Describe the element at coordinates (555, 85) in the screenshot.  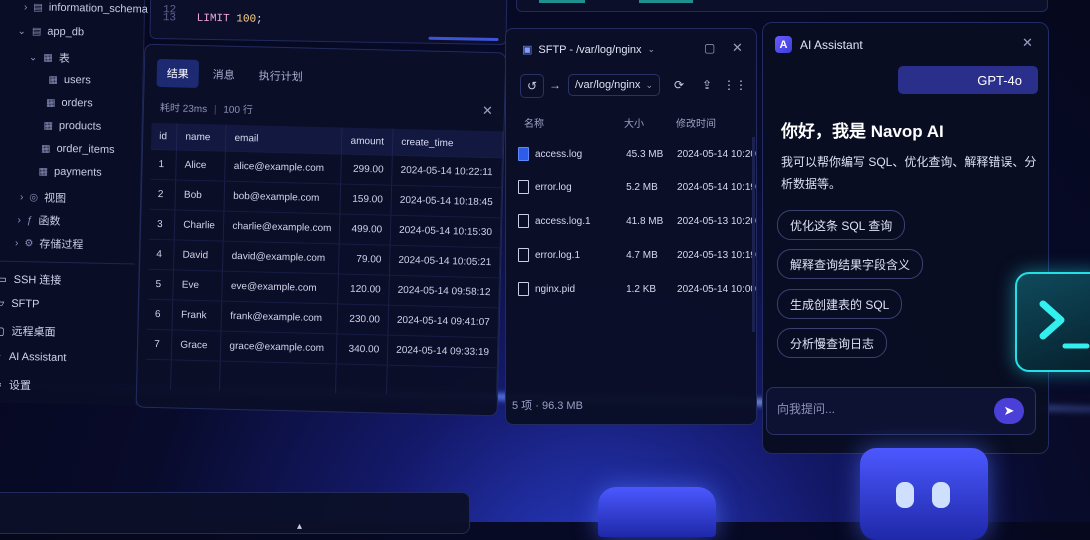
I see `forward-button: →` at that location.